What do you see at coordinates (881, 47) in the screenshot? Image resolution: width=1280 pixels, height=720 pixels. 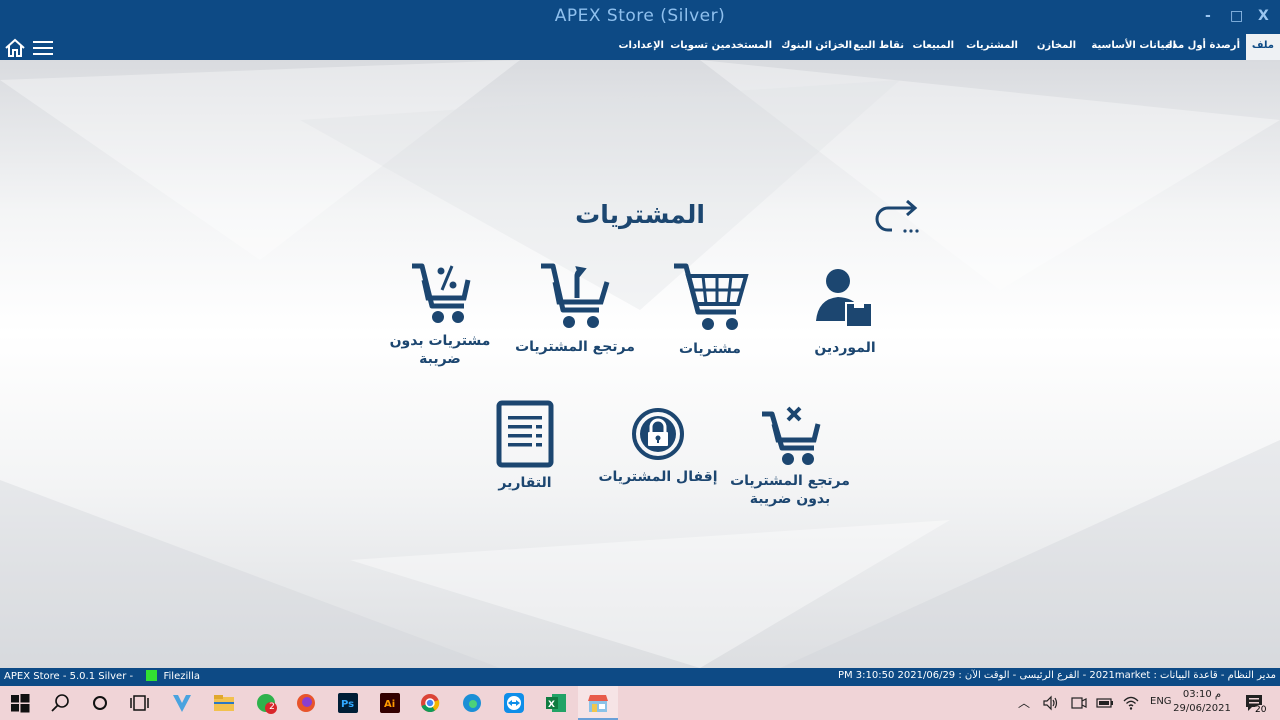 I see `menu-pos: نقاط البيع` at bounding box center [881, 47].